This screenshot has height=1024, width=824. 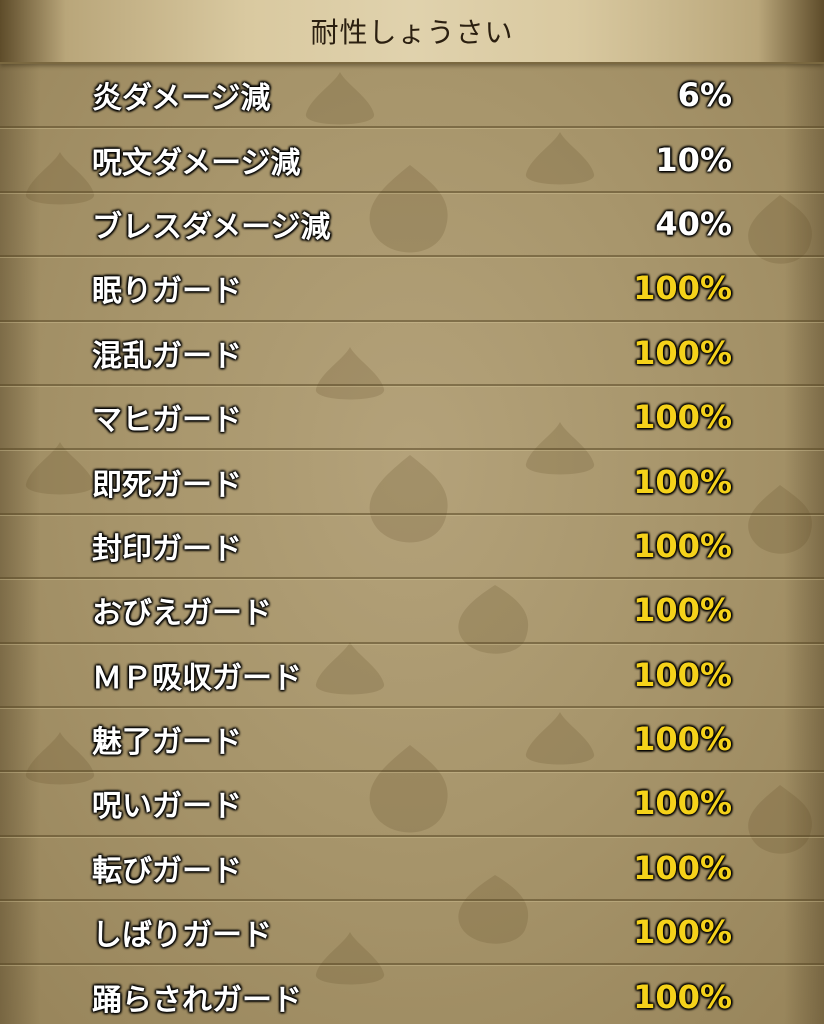 I want to click on resistance-value: 40%, so click(x=693, y=223).